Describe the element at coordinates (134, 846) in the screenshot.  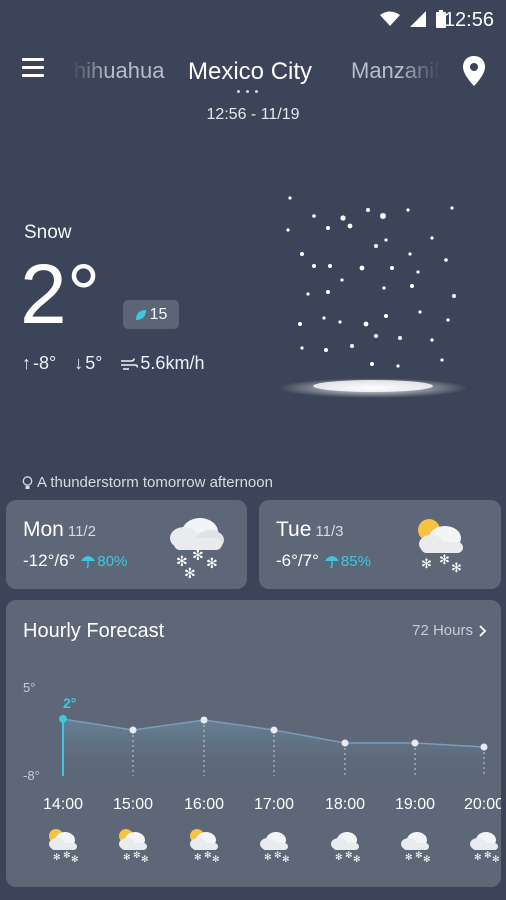
I see `sun-cloud-snow-icon: ✻ ✻ ✻` at that location.